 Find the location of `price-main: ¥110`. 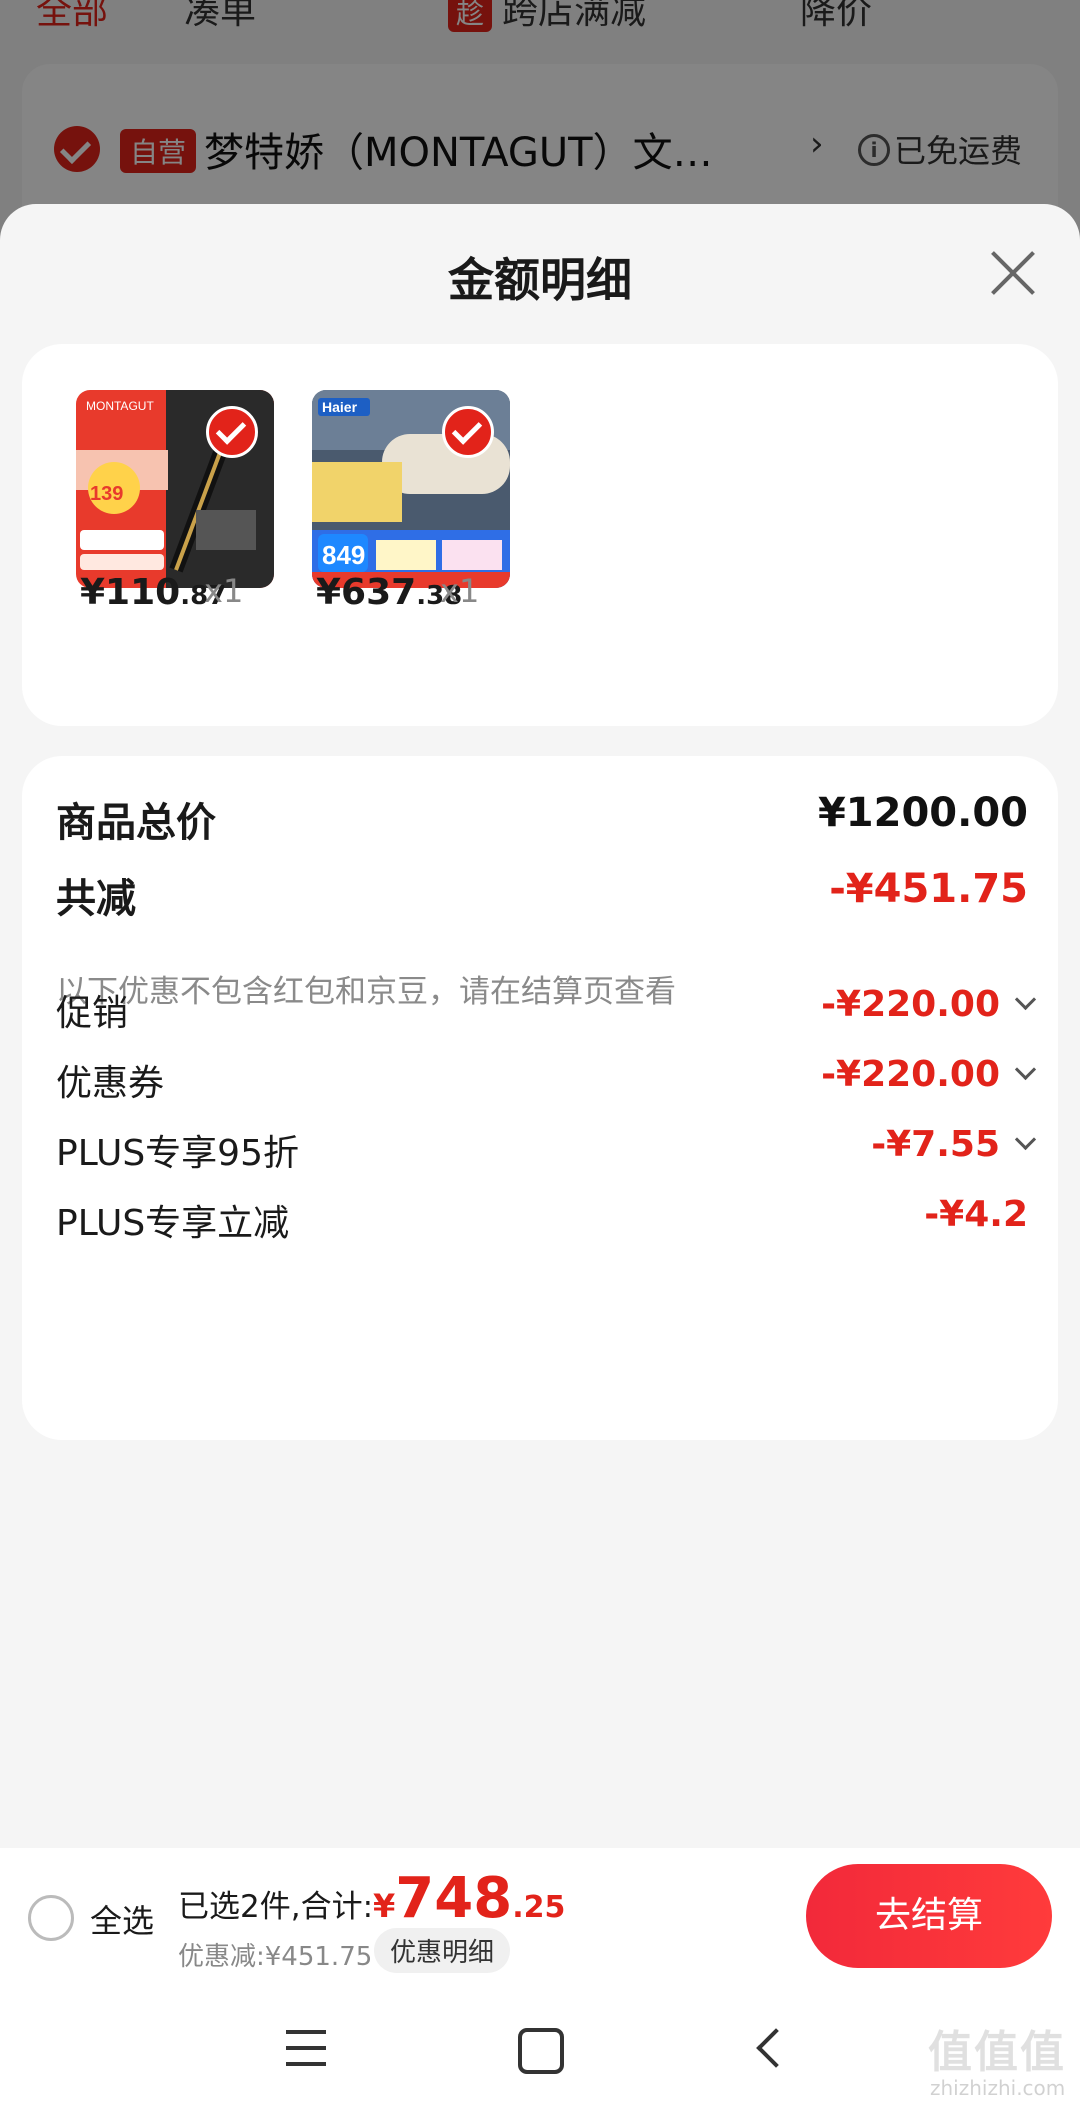

price-main: ¥110 is located at coordinates (130, 592).